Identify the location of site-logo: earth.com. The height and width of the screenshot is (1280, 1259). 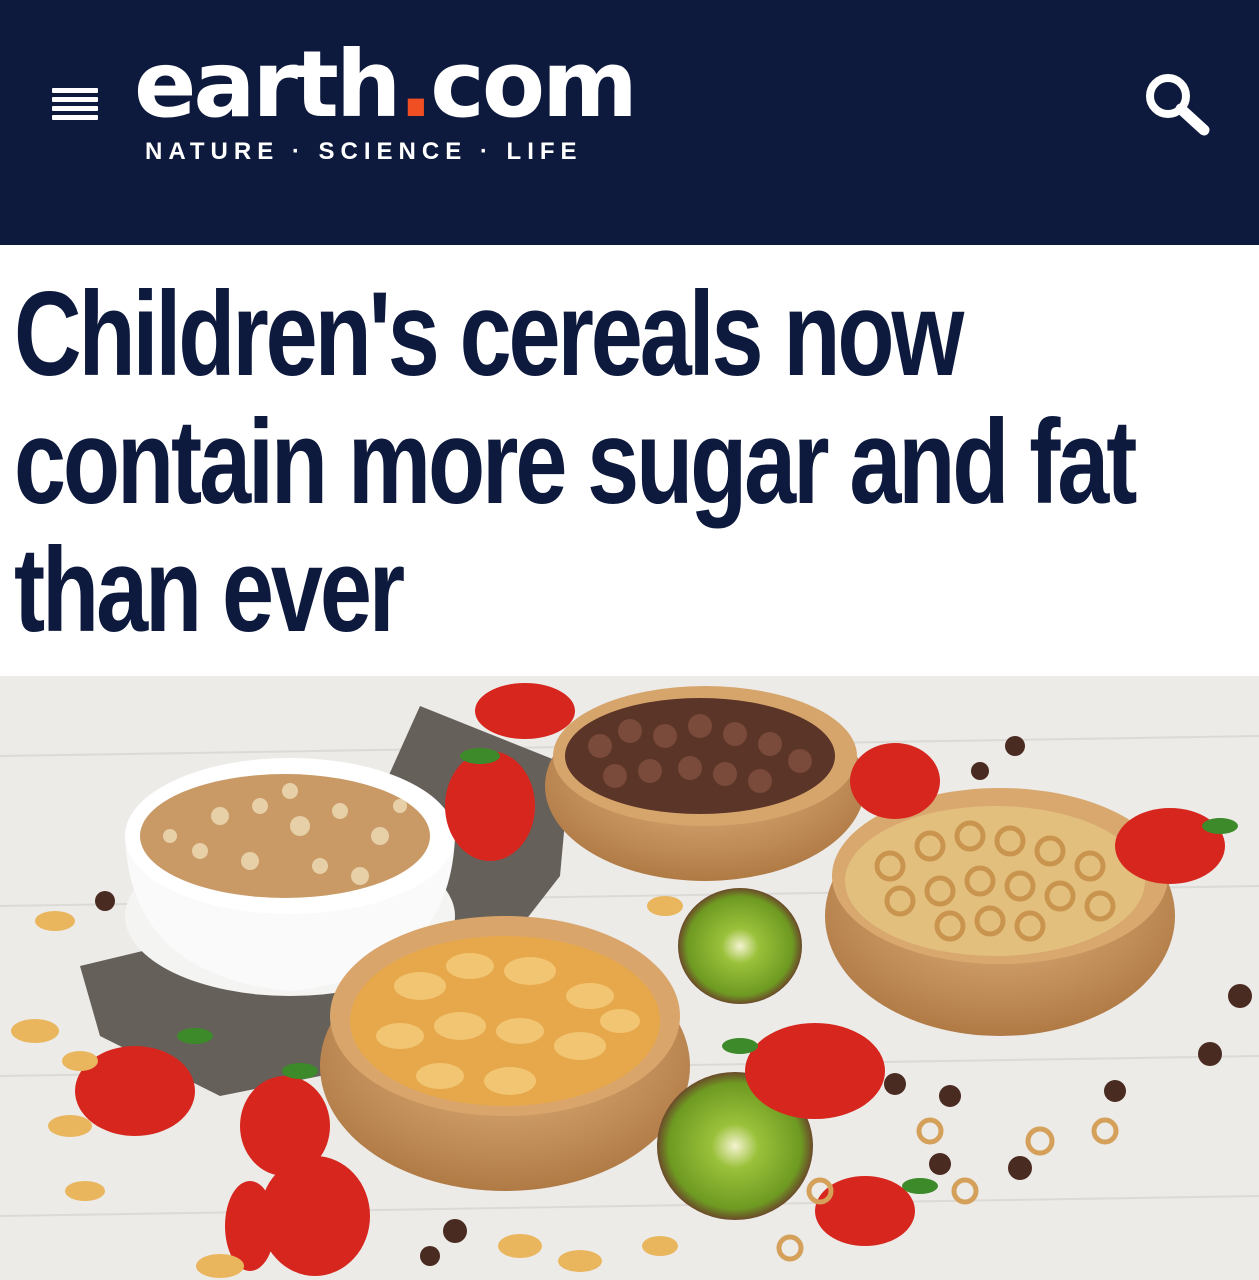
(386, 85).